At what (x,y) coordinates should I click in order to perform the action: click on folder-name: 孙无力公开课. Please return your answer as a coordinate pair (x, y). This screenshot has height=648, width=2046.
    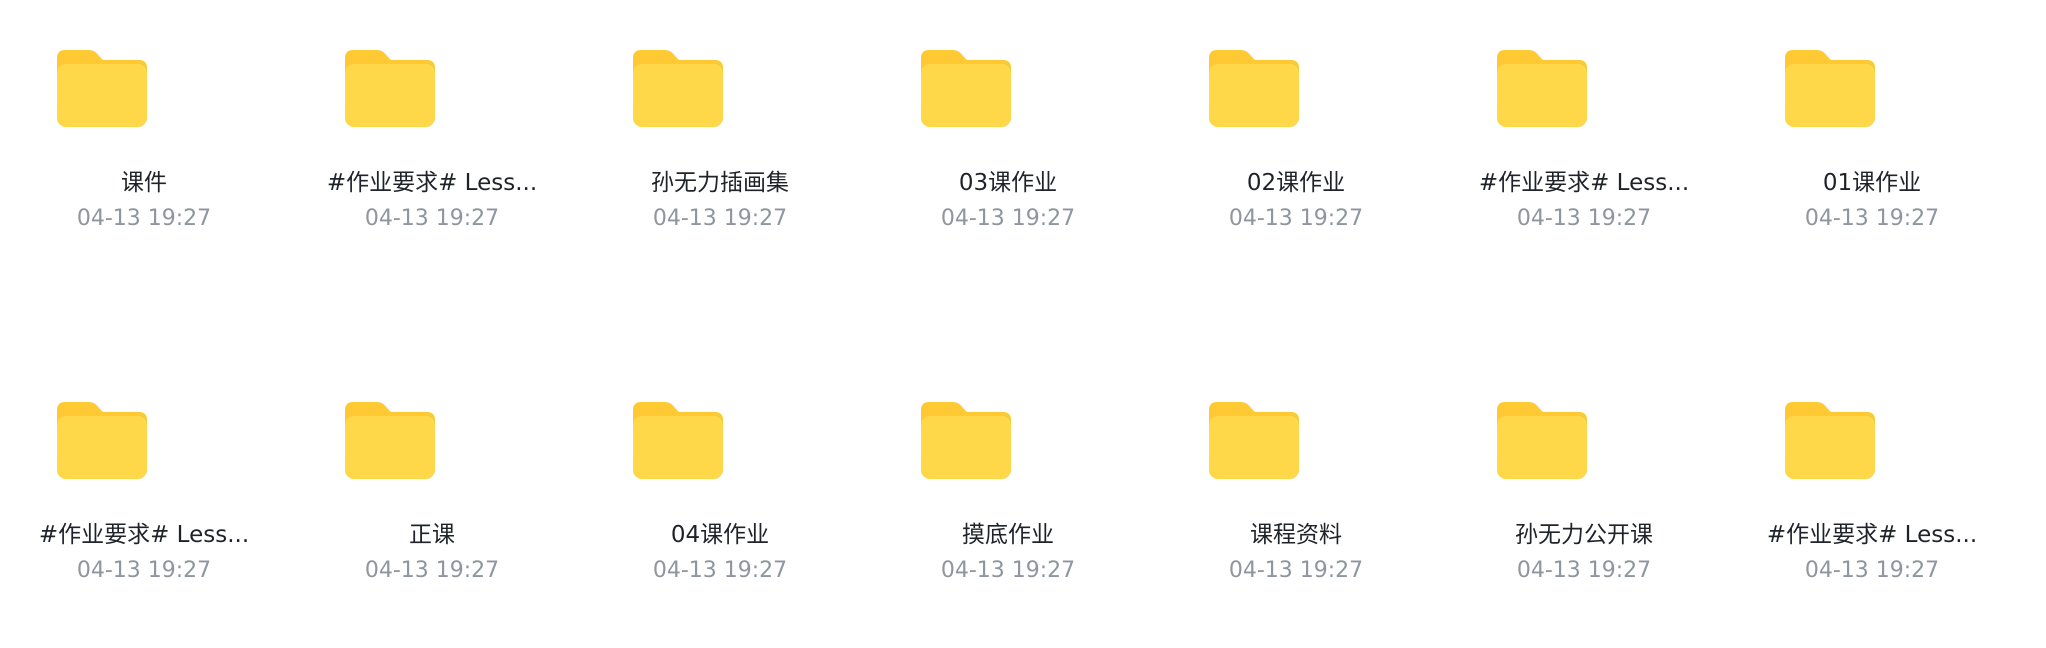
    Looking at the image, I should click on (1584, 535).